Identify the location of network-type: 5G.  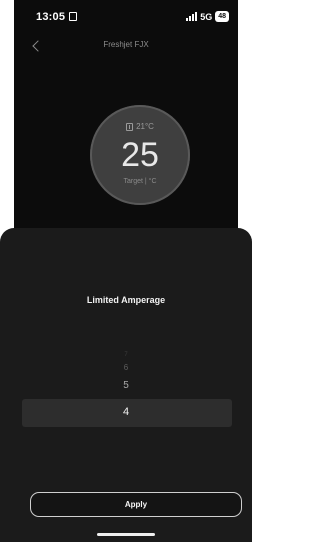
(206, 16).